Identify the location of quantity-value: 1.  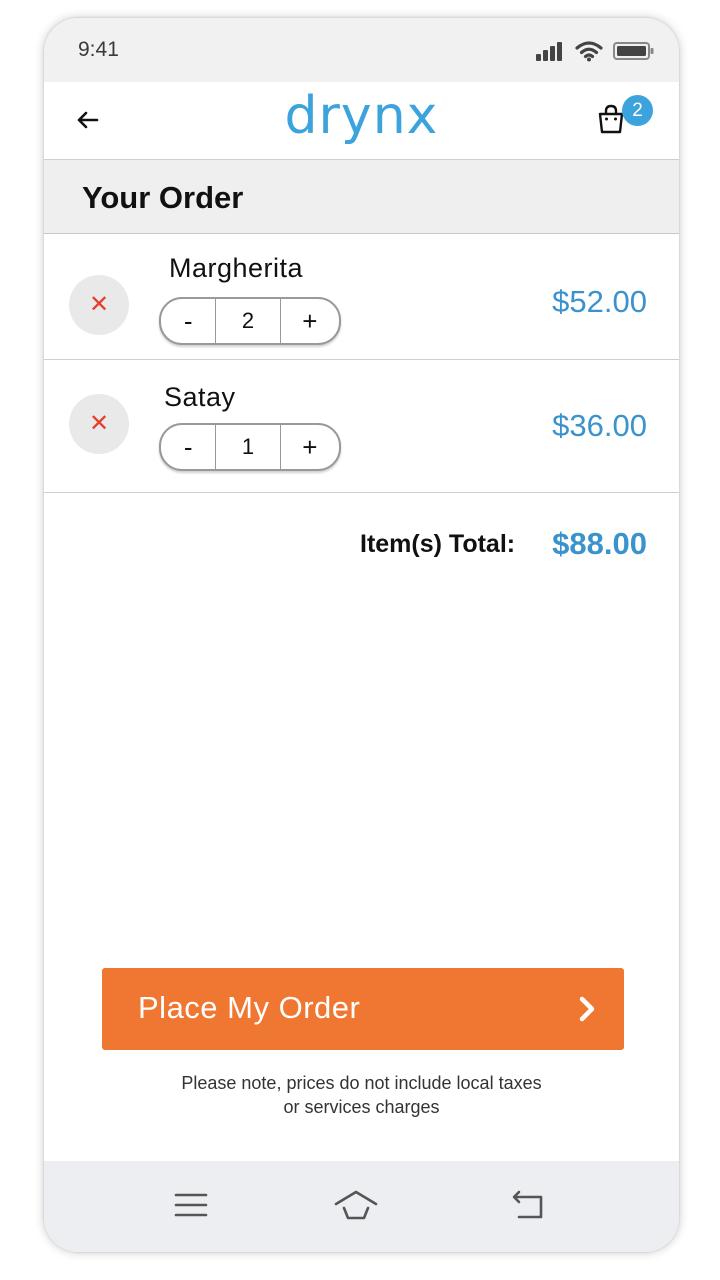
(248, 447).